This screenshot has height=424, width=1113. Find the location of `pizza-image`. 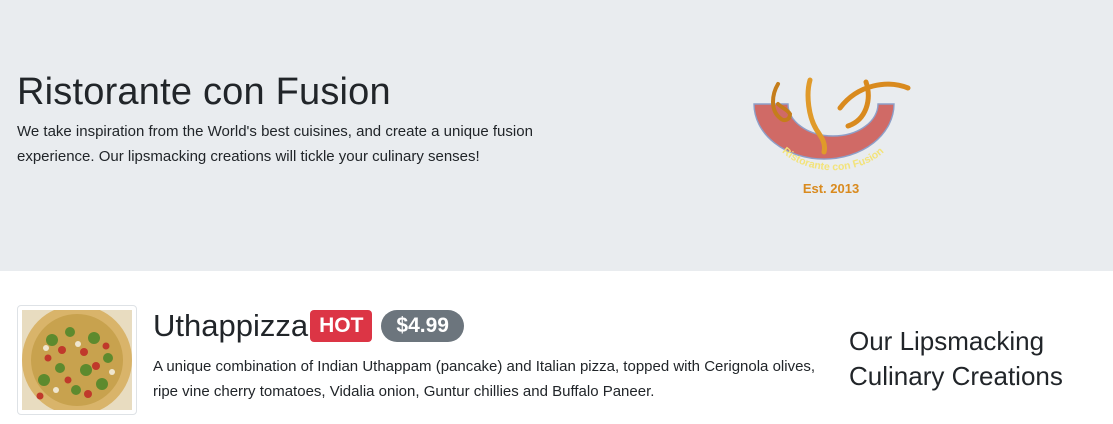

pizza-image is located at coordinates (77, 360).